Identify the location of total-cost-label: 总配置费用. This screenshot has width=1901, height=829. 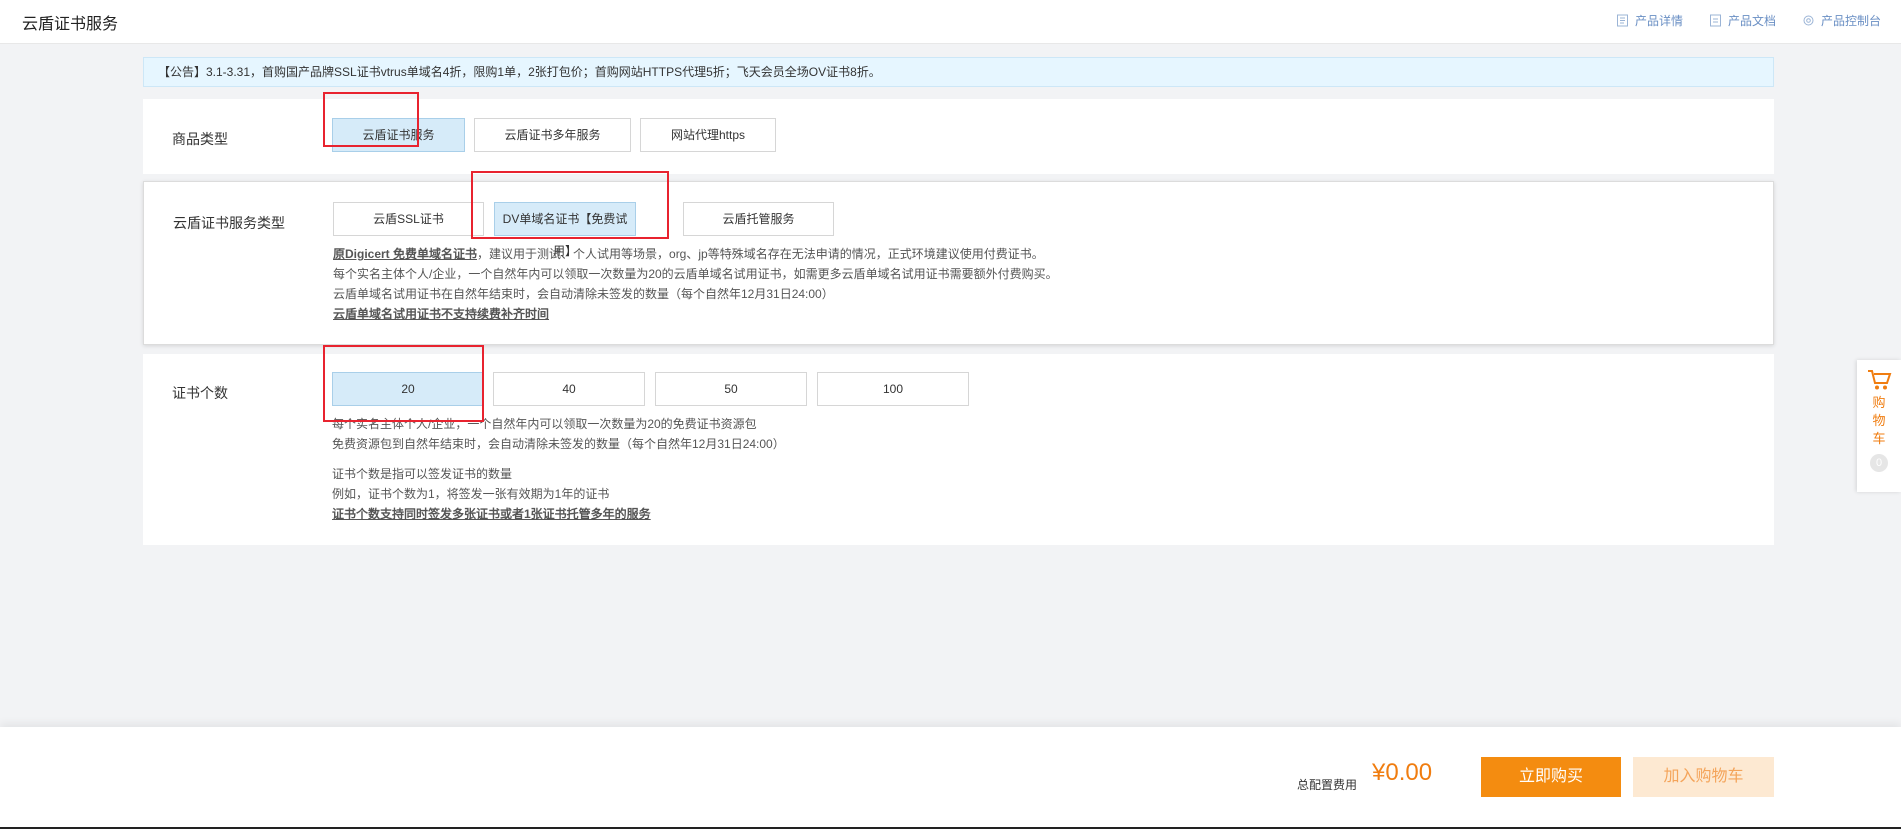
(1327, 785).